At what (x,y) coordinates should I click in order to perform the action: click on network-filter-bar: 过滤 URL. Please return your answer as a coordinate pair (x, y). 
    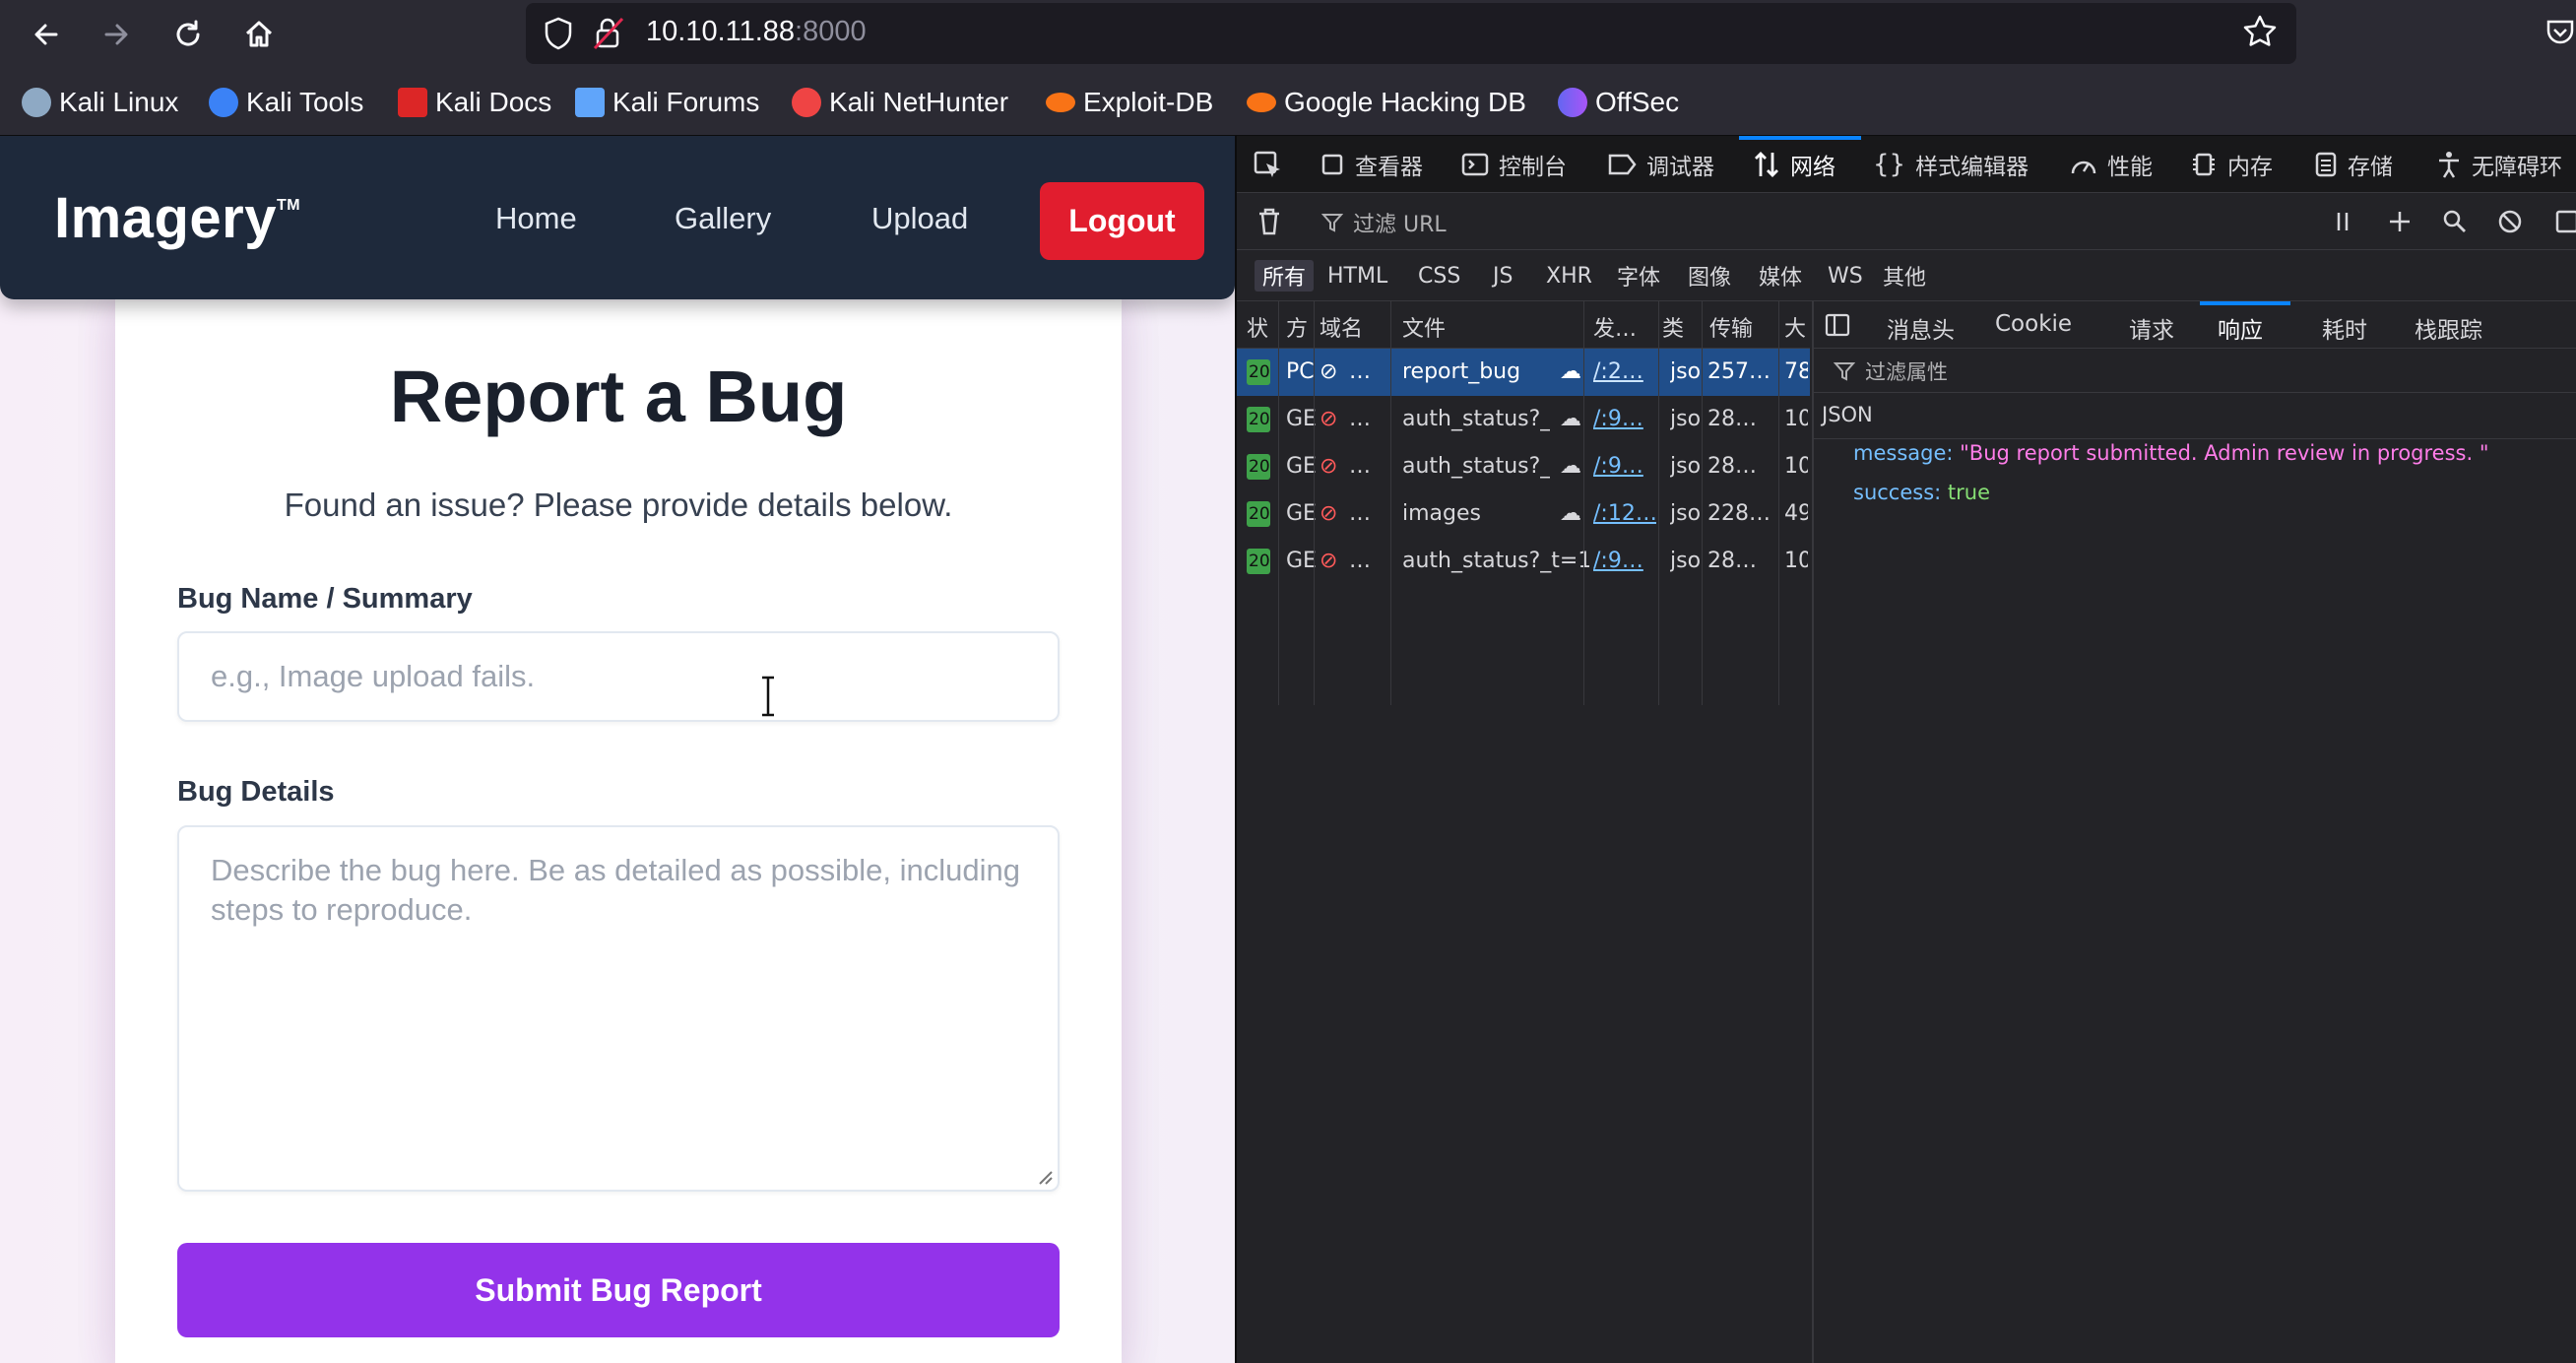
    Looking at the image, I should click on (1906, 222).